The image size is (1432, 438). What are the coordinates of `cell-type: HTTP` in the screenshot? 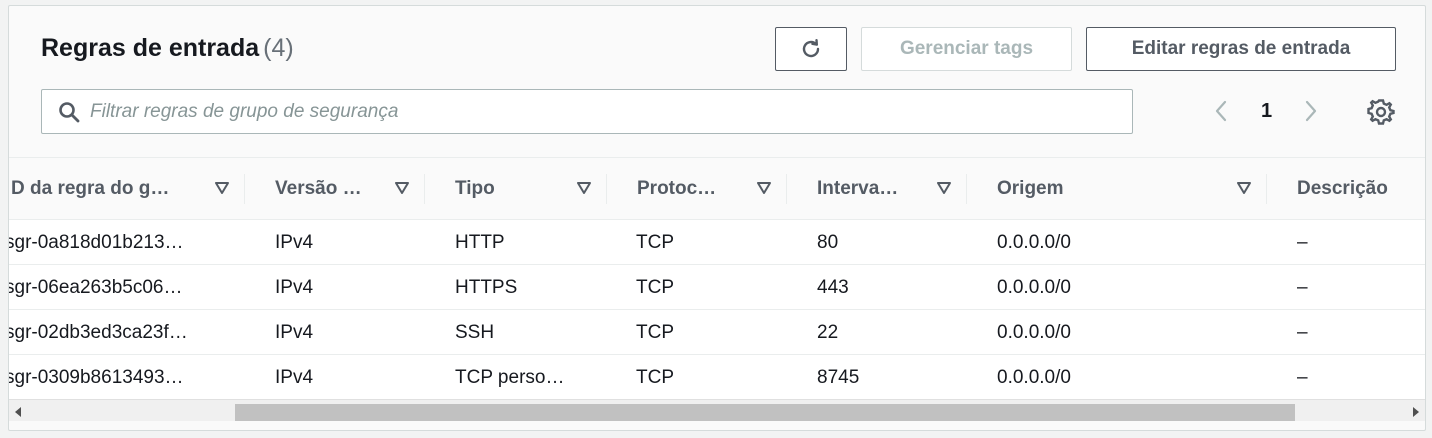 It's located at (480, 242).